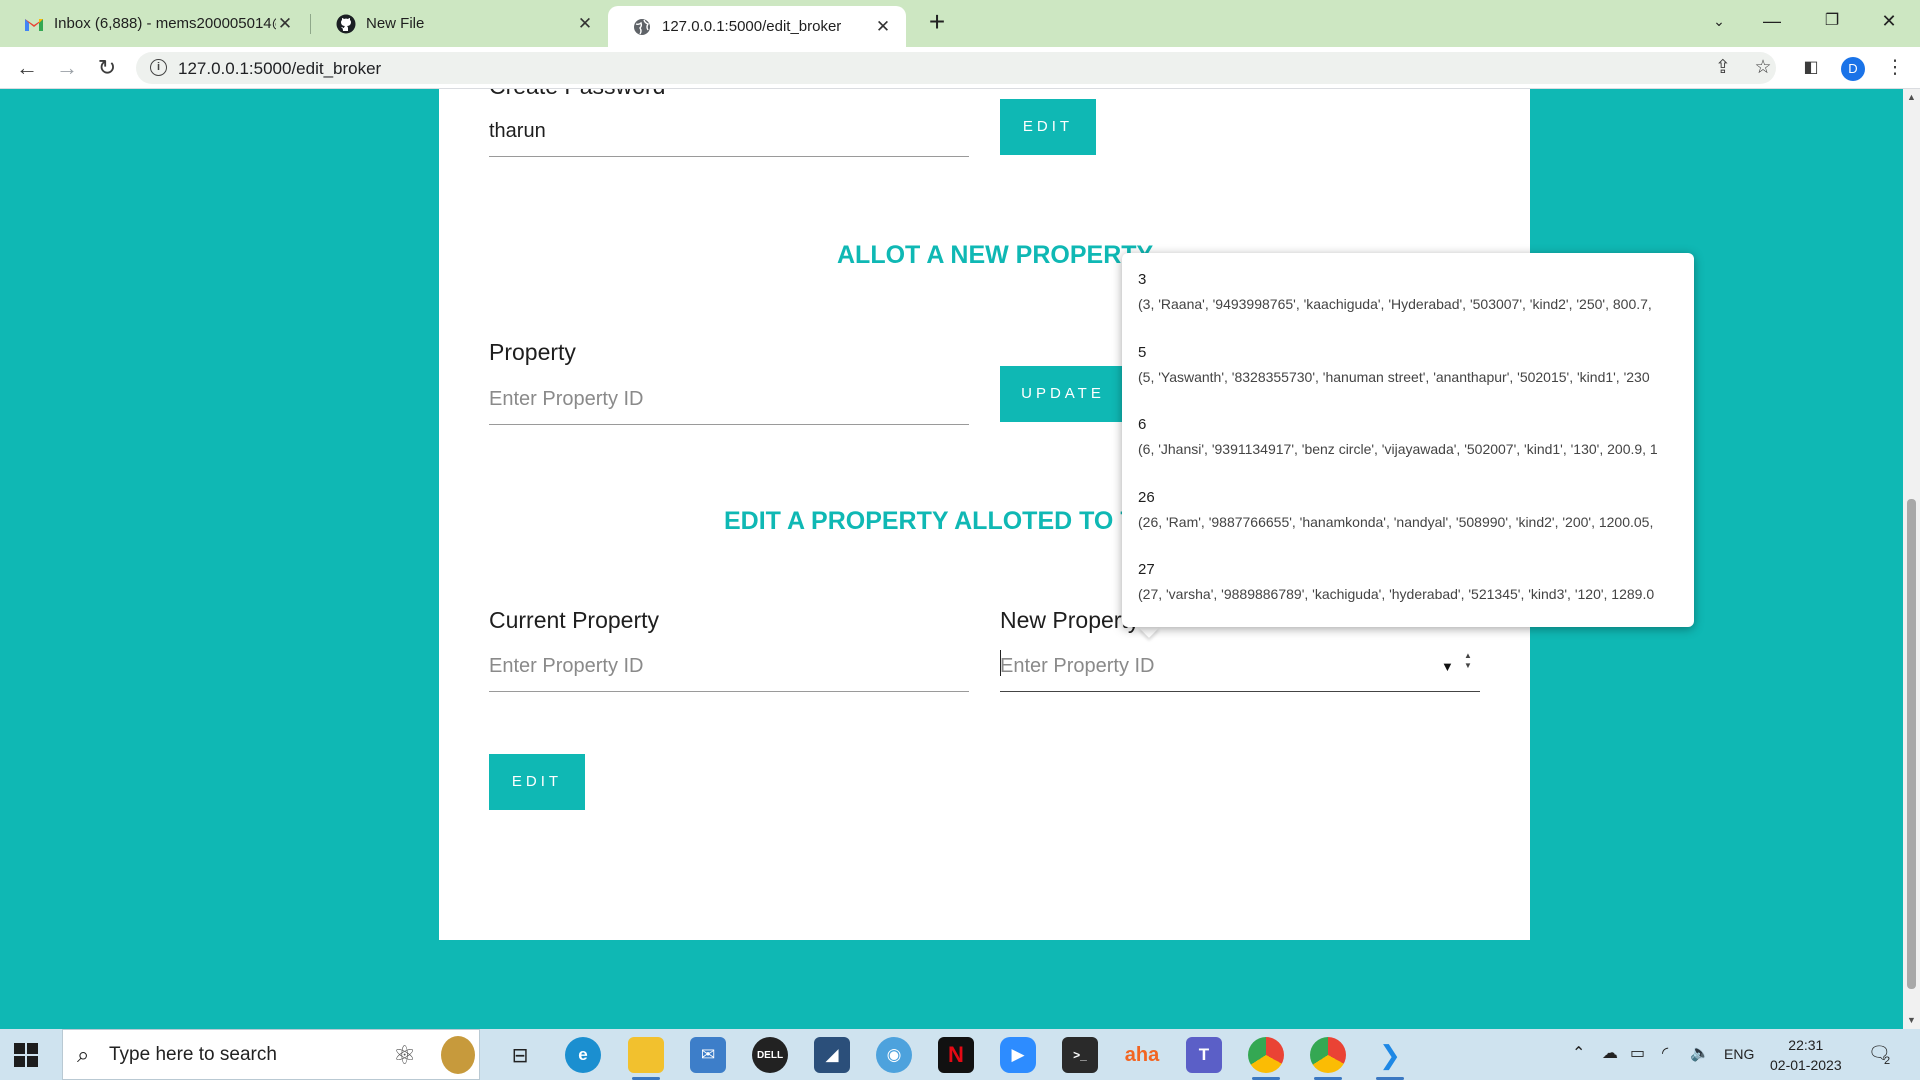 The image size is (1920, 1080). What do you see at coordinates (1266, 1058) in the screenshot?
I see `chrome-icon` at bounding box center [1266, 1058].